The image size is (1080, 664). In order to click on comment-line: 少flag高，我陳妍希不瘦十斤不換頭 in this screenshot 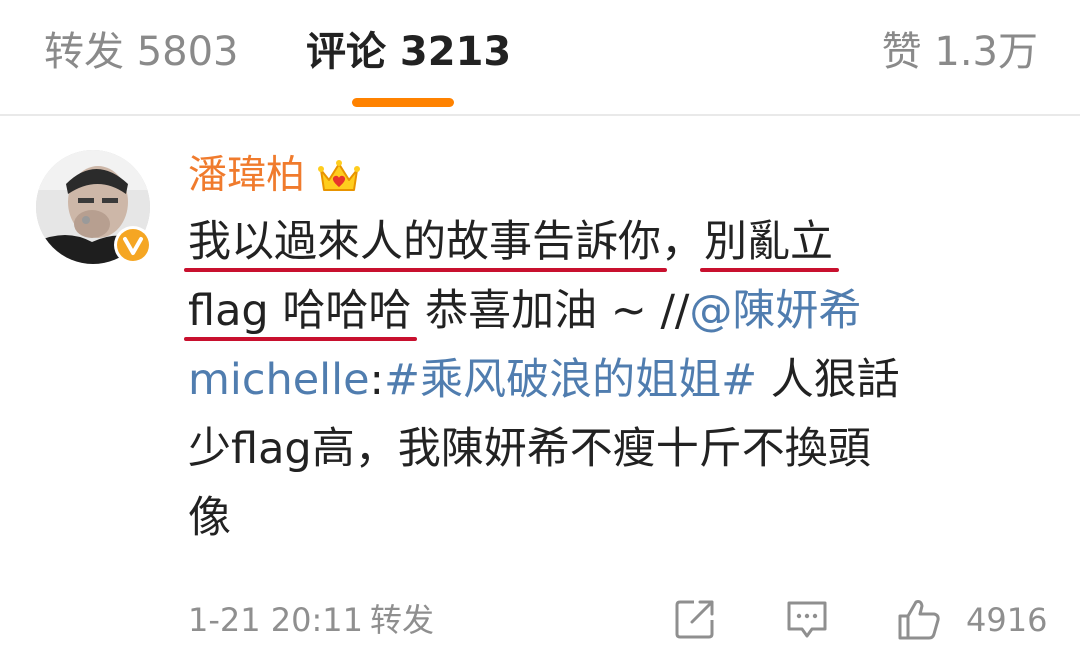, I will do `click(603, 449)`.